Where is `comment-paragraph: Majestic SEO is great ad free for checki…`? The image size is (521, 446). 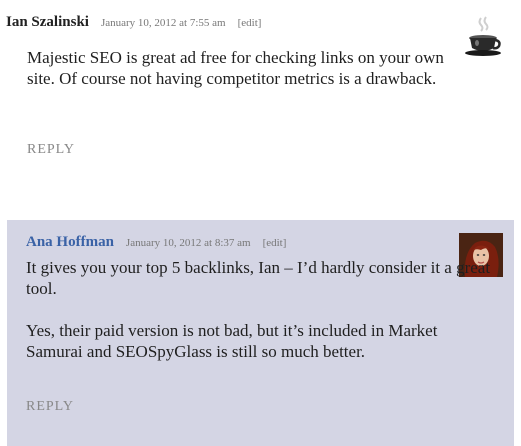
comment-paragraph: Majestic SEO is great ad free for checki… is located at coordinates (235, 68).